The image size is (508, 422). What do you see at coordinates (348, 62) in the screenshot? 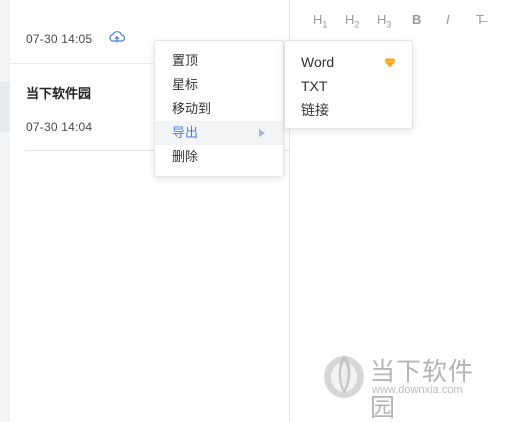
I see `export-word: Word` at bounding box center [348, 62].